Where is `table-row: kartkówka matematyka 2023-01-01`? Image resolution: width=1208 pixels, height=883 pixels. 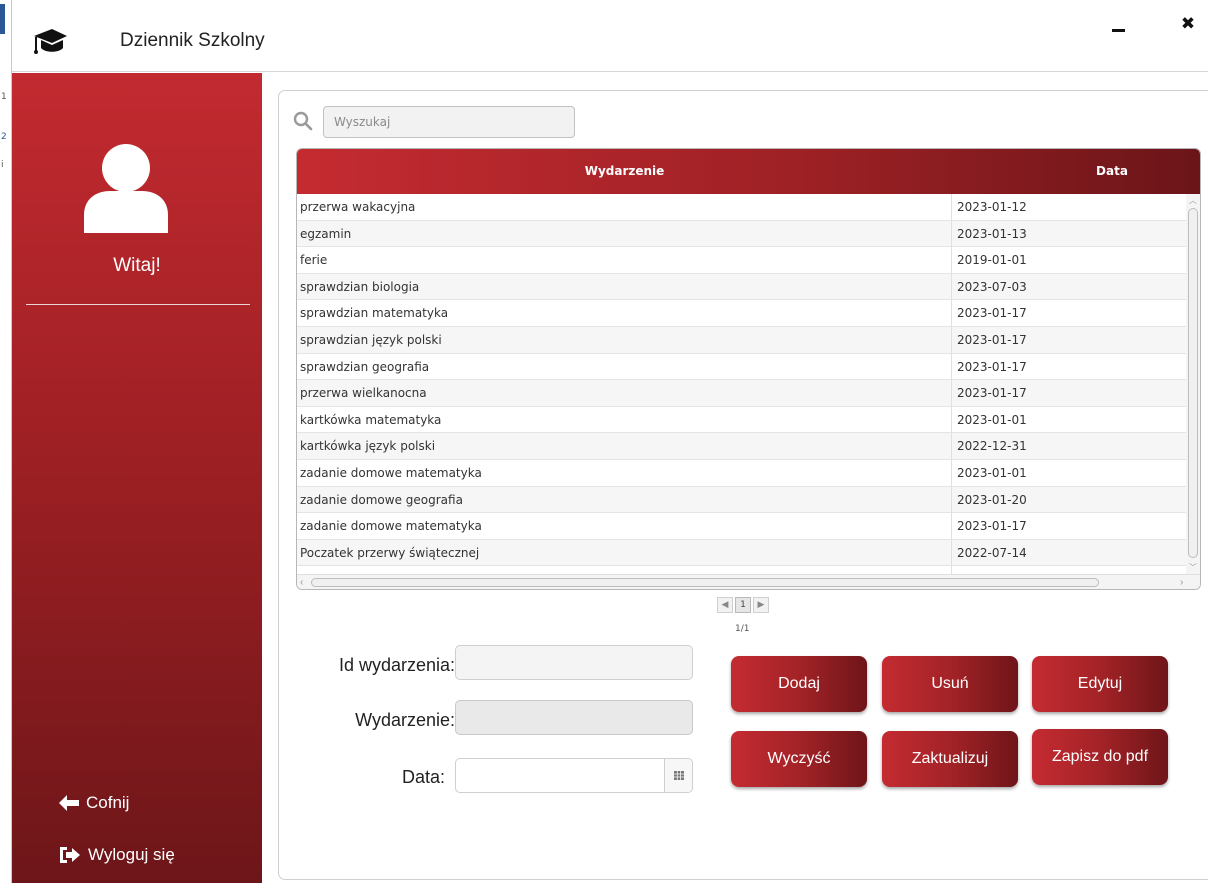 table-row: kartkówka matematyka 2023-01-01 is located at coordinates (741, 420).